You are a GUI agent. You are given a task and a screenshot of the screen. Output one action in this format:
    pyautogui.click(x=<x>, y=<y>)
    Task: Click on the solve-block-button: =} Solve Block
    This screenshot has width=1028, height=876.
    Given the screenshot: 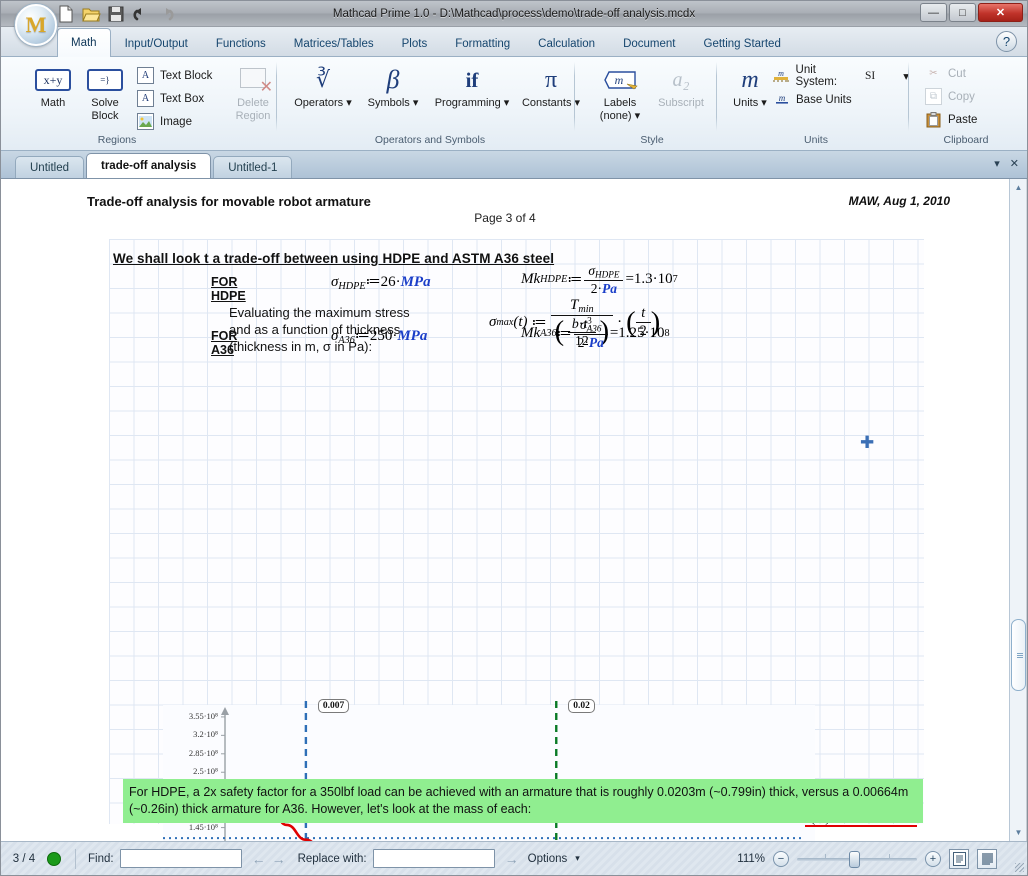 What is the action you would take?
    pyautogui.click(x=105, y=93)
    